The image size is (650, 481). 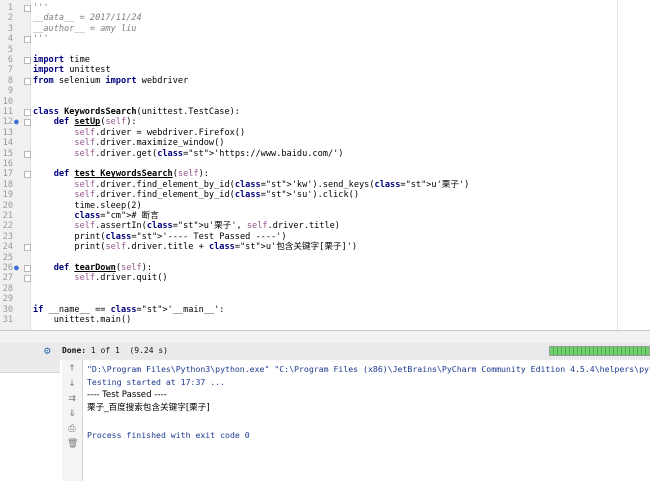 What do you see at coordinates (85, 28) in the screenshot?
I see `code-line: __author__ = amy liu` at bounding box center [85, 28].